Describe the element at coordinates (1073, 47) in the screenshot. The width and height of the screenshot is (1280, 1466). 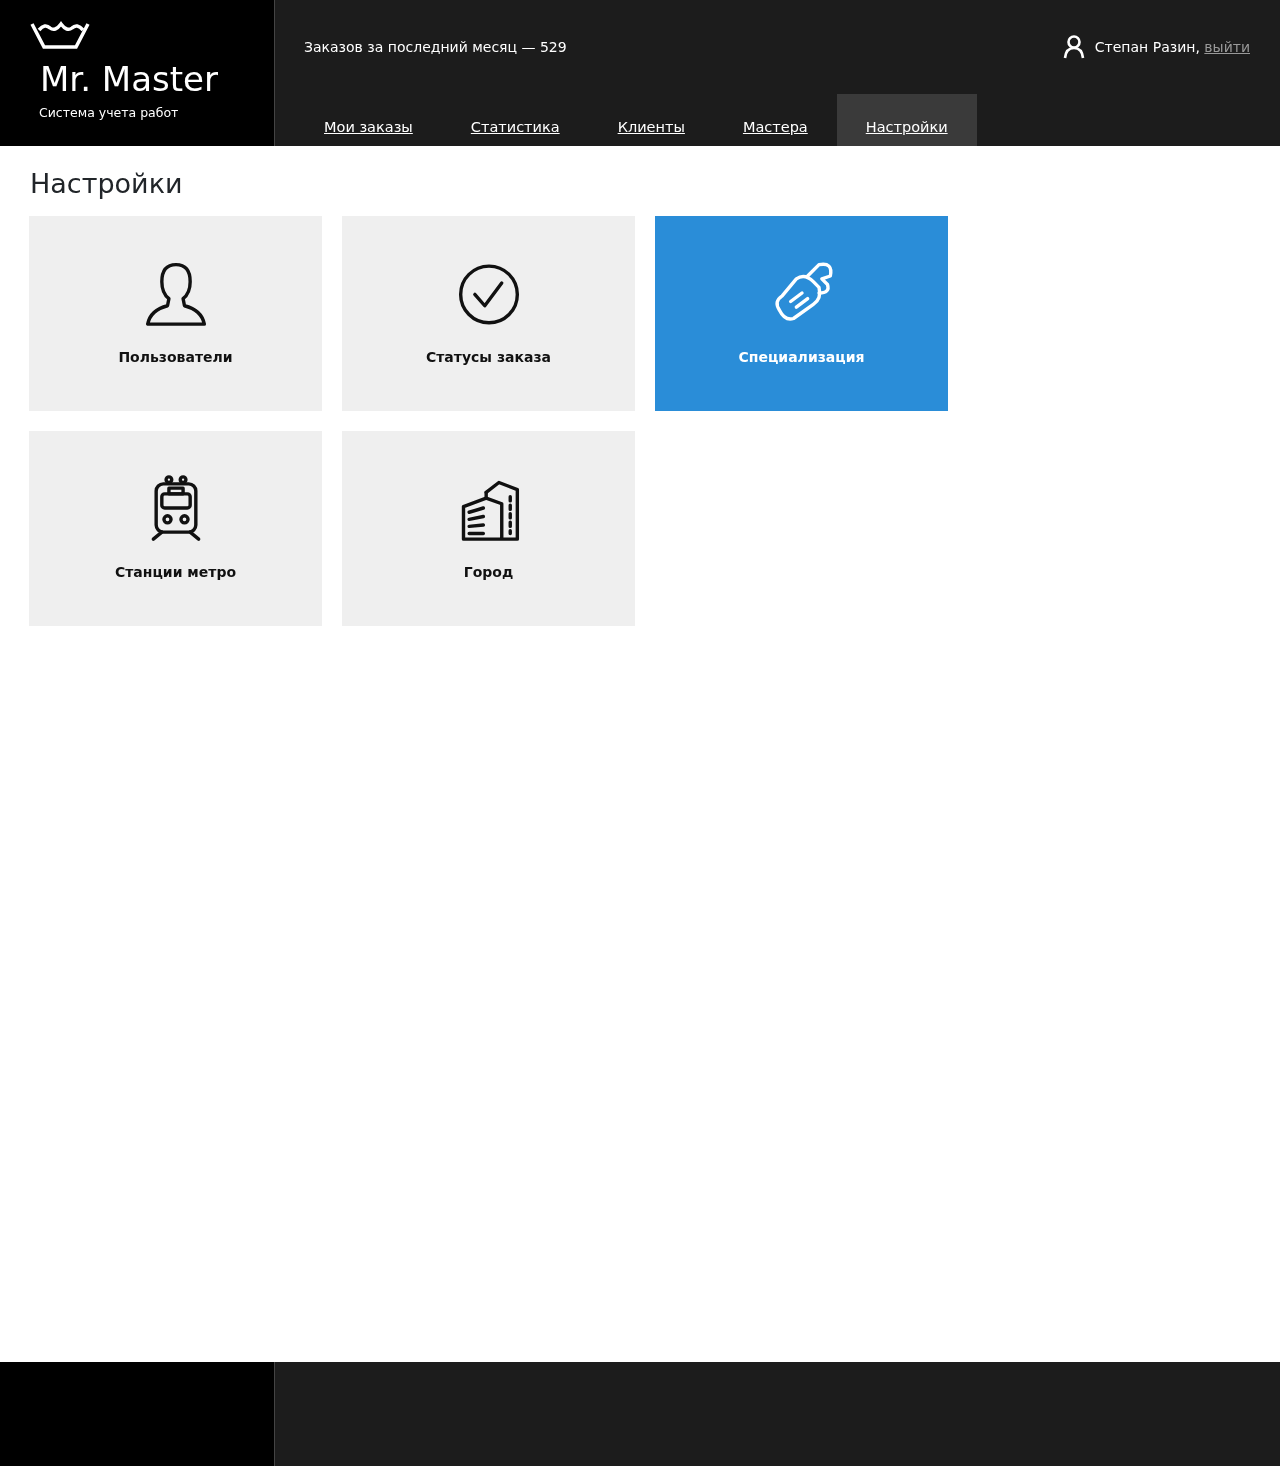
I see `user-icon` at that location.